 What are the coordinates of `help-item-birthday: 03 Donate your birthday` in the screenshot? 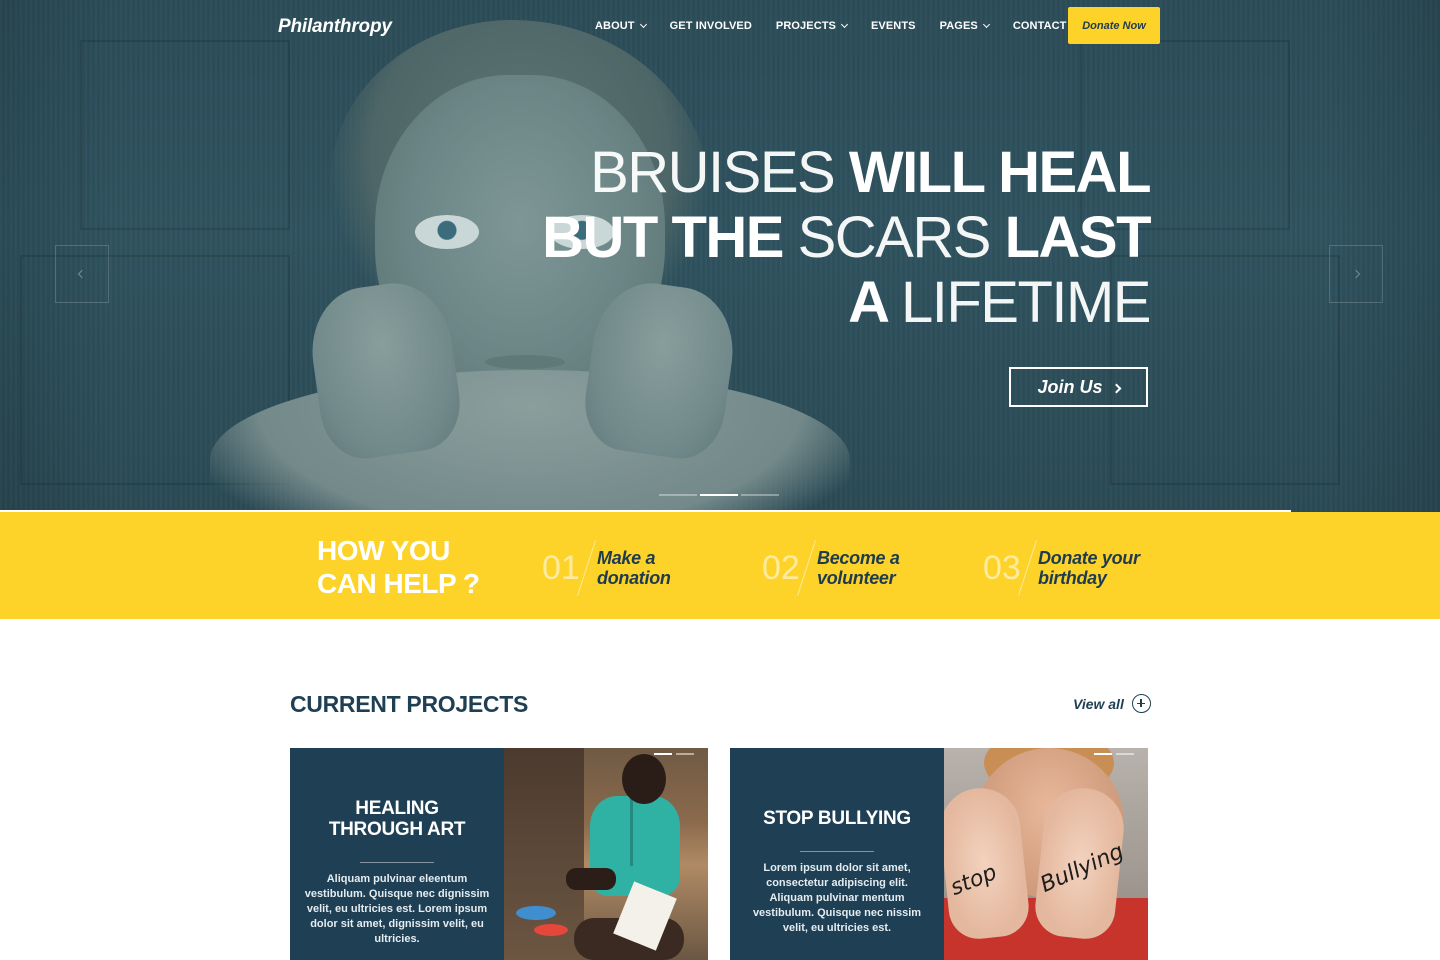 It's located at (1061, 568).